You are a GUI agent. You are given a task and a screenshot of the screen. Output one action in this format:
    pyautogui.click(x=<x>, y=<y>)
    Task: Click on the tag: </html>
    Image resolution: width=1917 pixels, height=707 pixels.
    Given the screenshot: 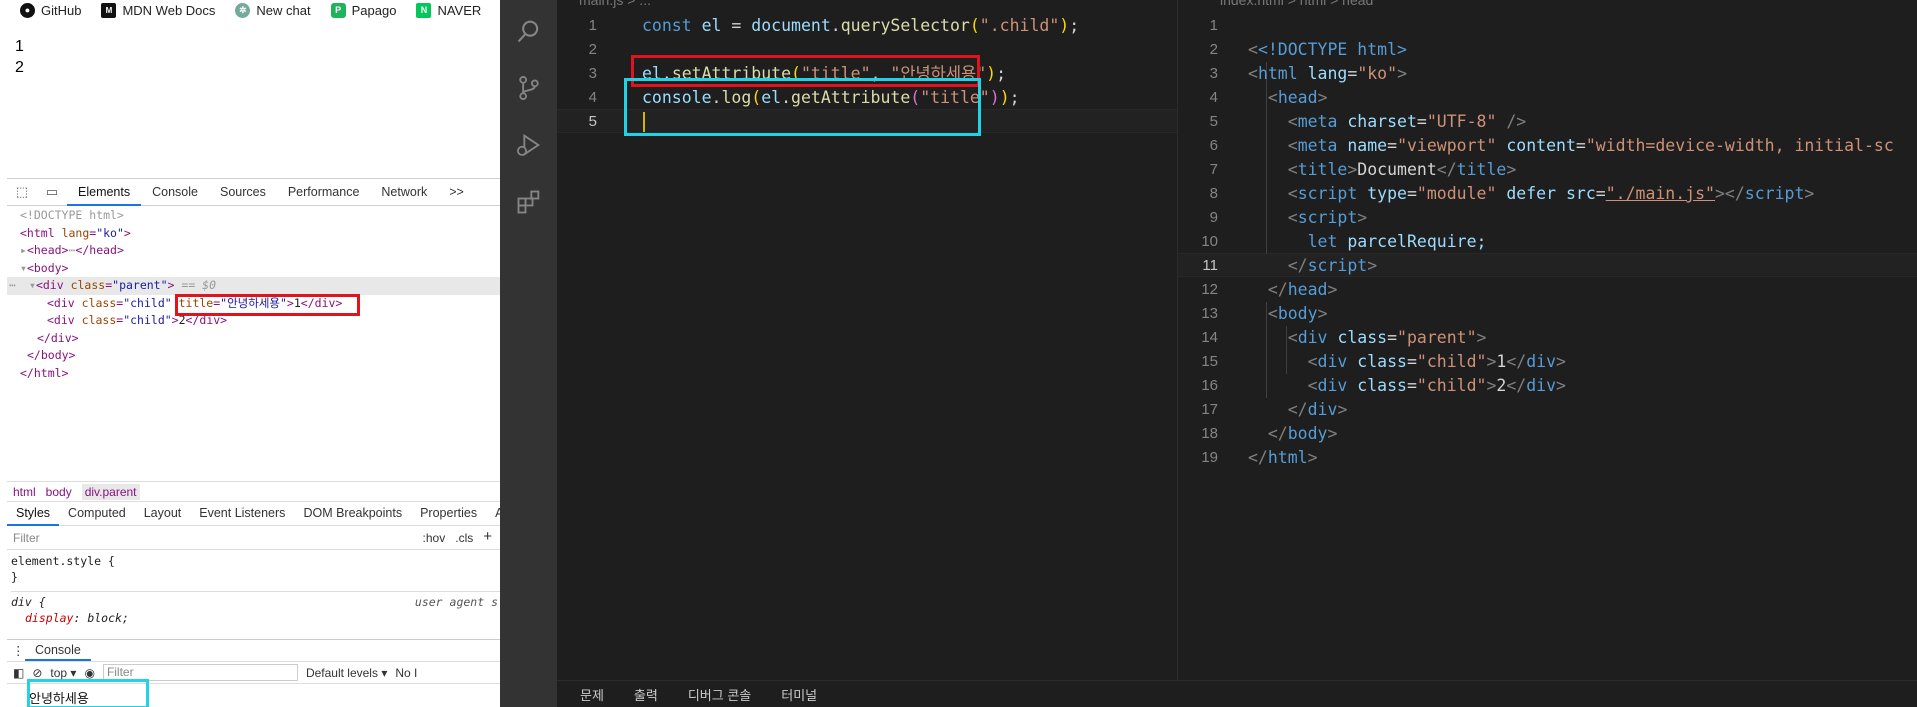 What is the action you would take?
    pyautogui.click(x=44, y=372)
    